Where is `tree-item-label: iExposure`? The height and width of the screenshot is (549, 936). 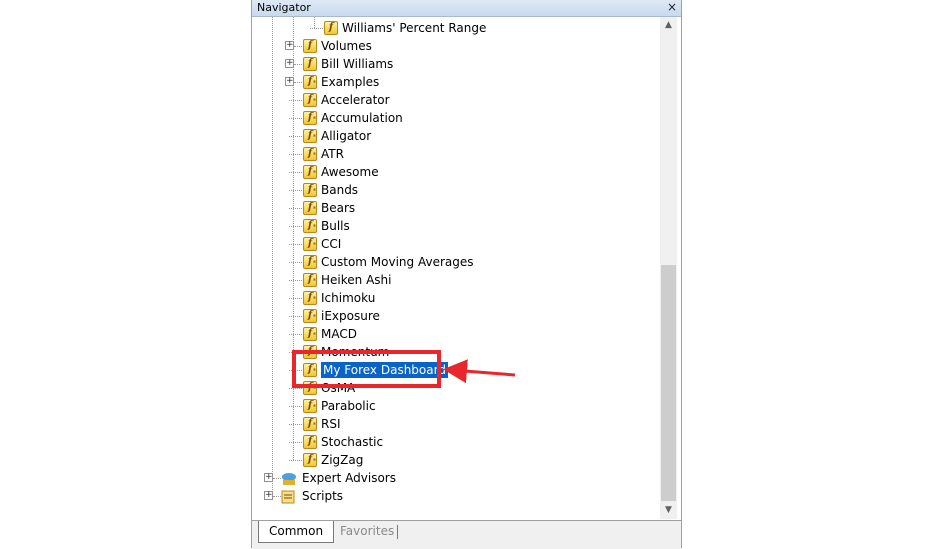 tree-item-label: iExposure is located at coordinates (350, 316).